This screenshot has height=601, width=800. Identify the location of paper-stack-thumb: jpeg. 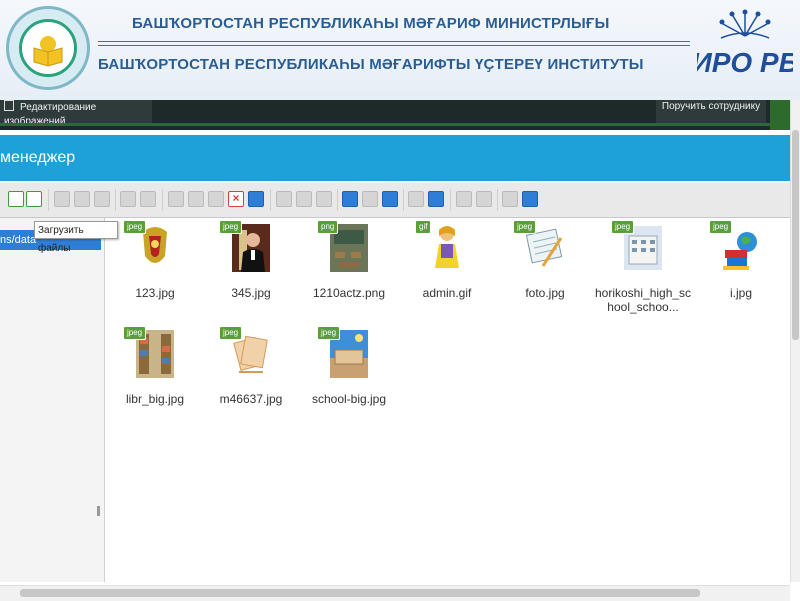
(245, 353).